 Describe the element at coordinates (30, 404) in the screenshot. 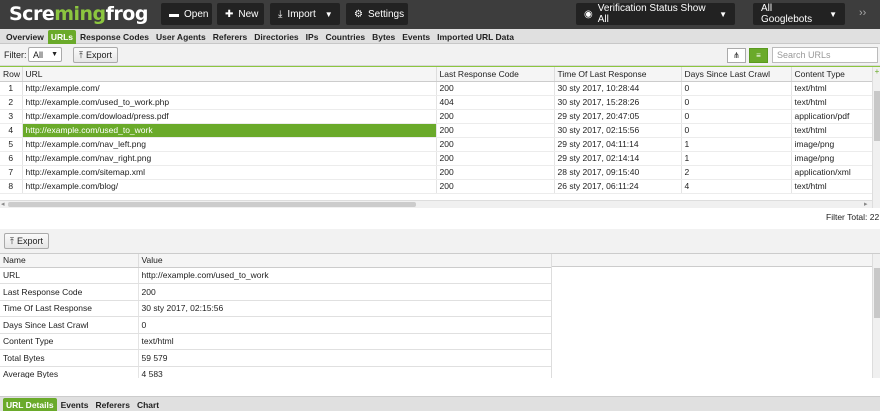

I see `tab-url-details: URL Details` at that location.